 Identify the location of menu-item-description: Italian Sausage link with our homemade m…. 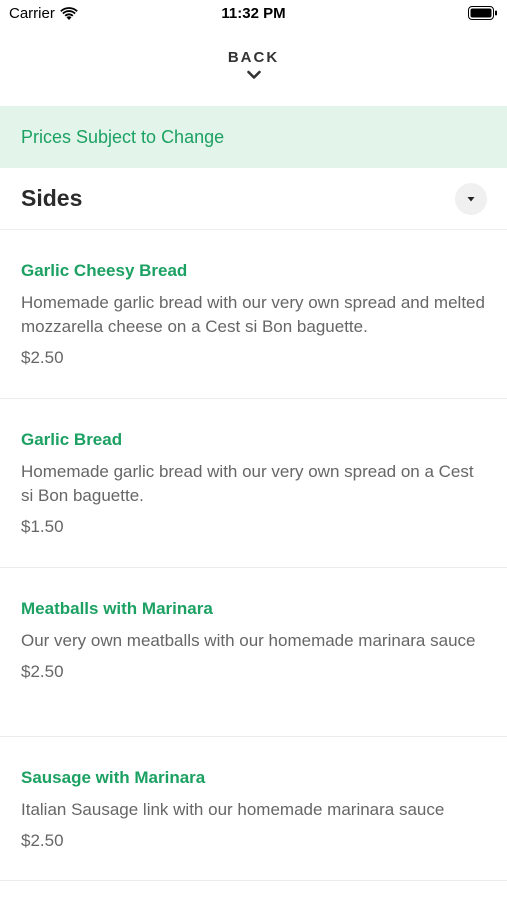
(233, 809).